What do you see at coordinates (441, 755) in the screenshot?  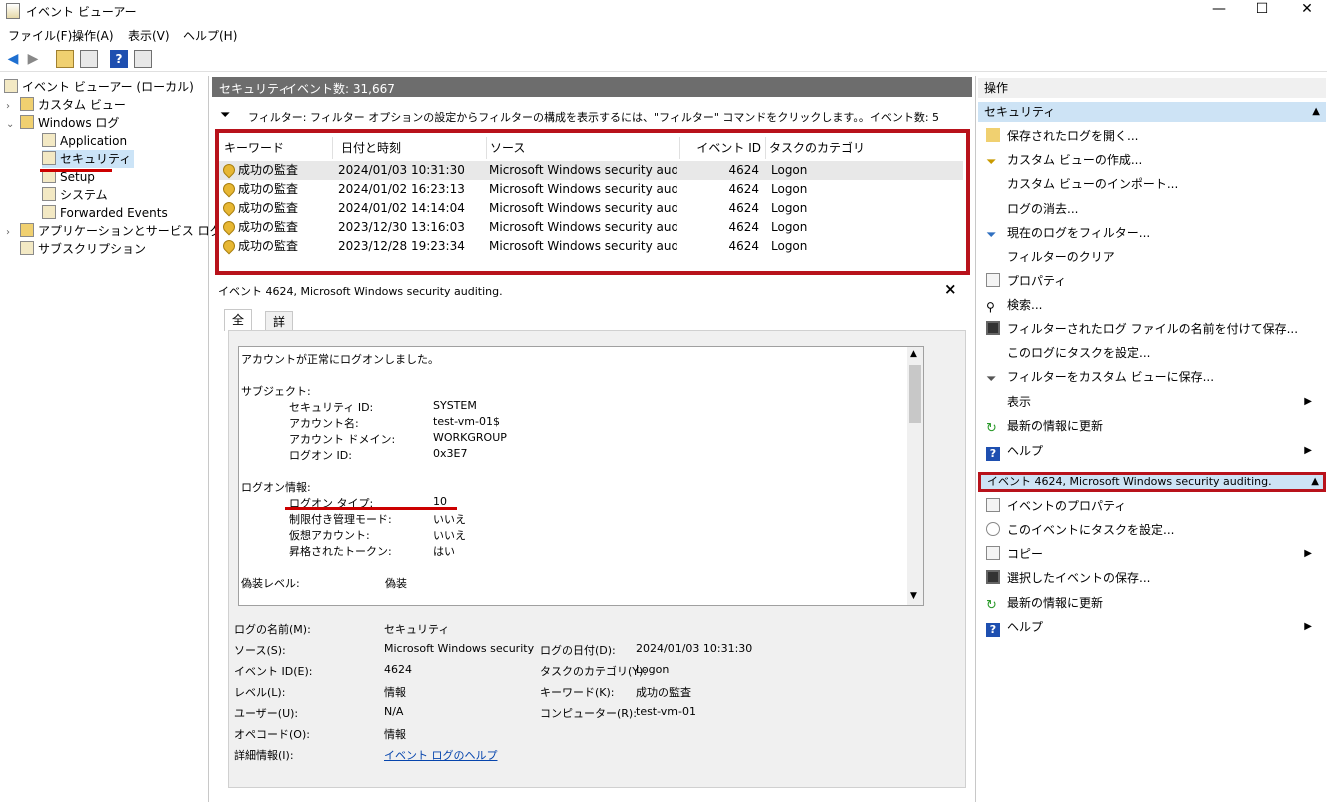 I see `event-log-help-link: イベント ログのヘルプ` at bounding box center [441, 755].